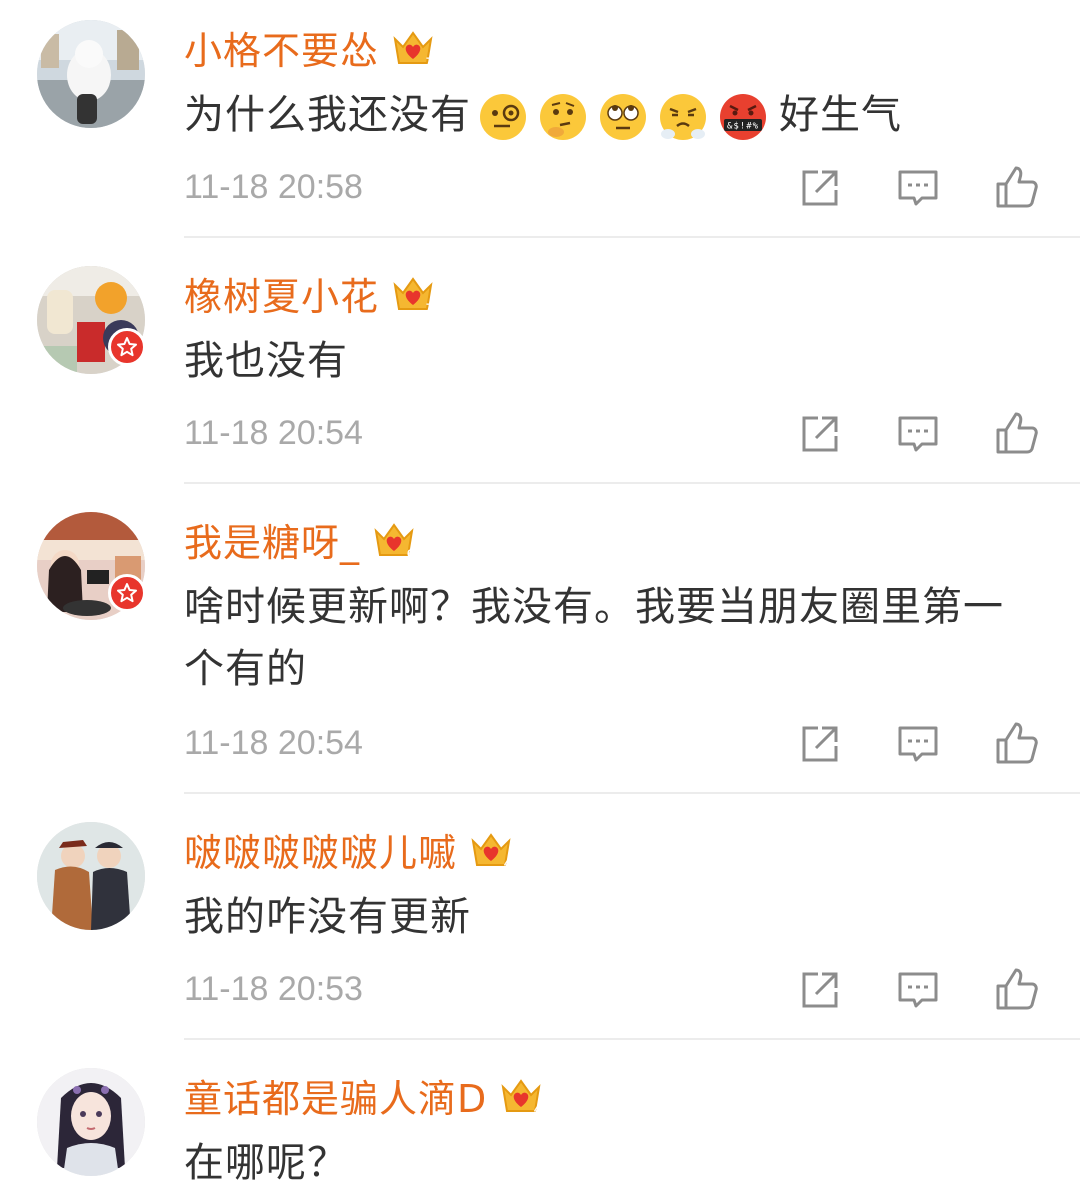  I want to click on eye-roll-face-icon, so click(623, 117).